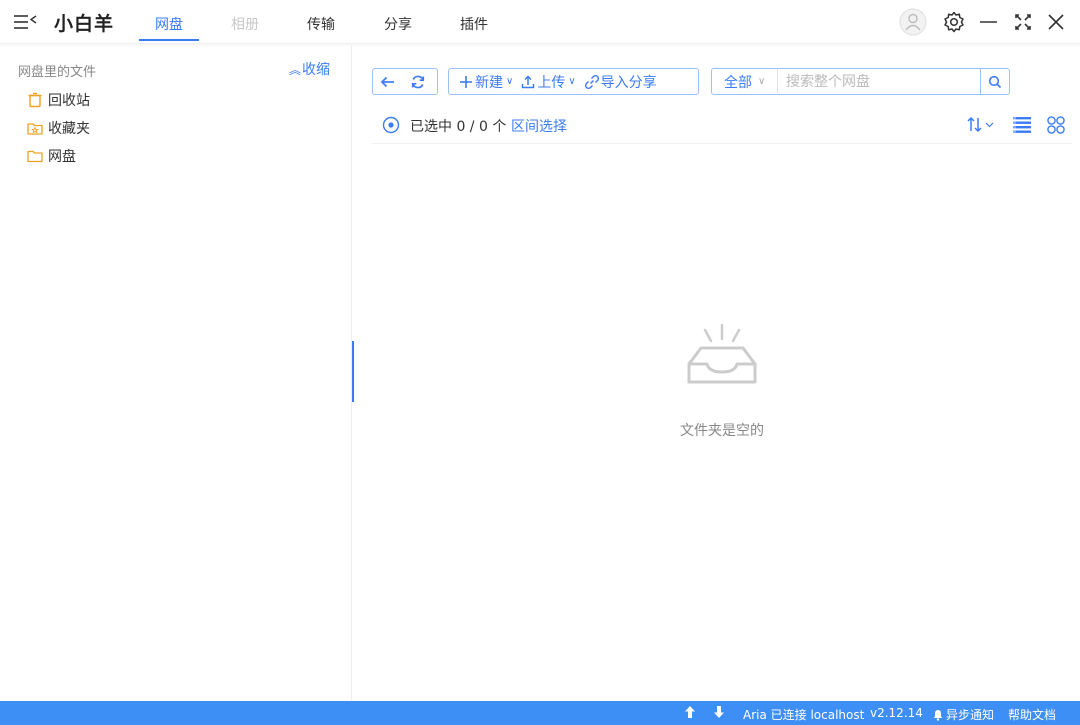 The image size is (1080, 725). I want to click on sidebar-item-favorites: 收藏夹, so click(58, 128).